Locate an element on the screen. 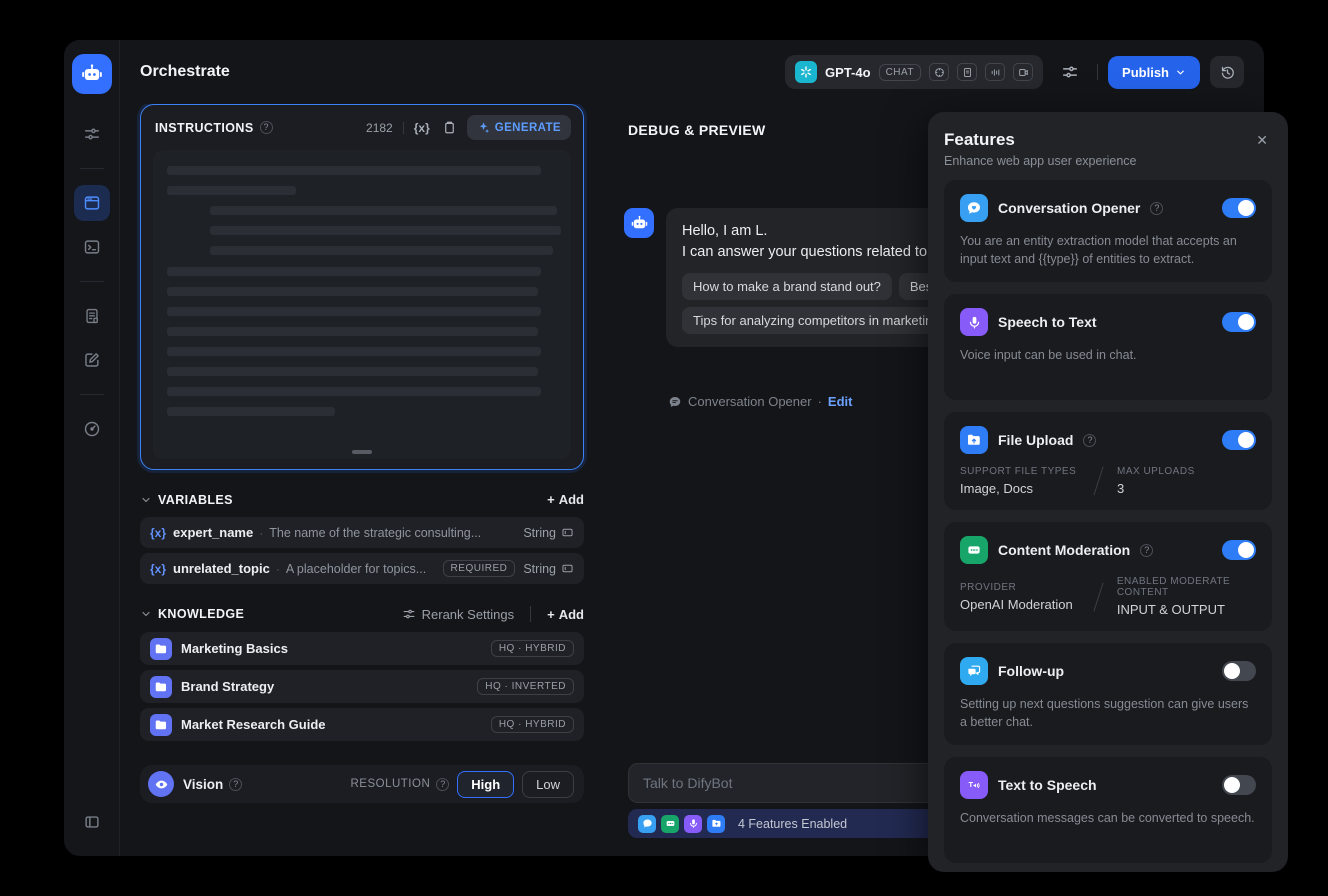 This screenshot has height=896, width=1328. feature-title: Text to Speech is located at coordinates (1047, 785).